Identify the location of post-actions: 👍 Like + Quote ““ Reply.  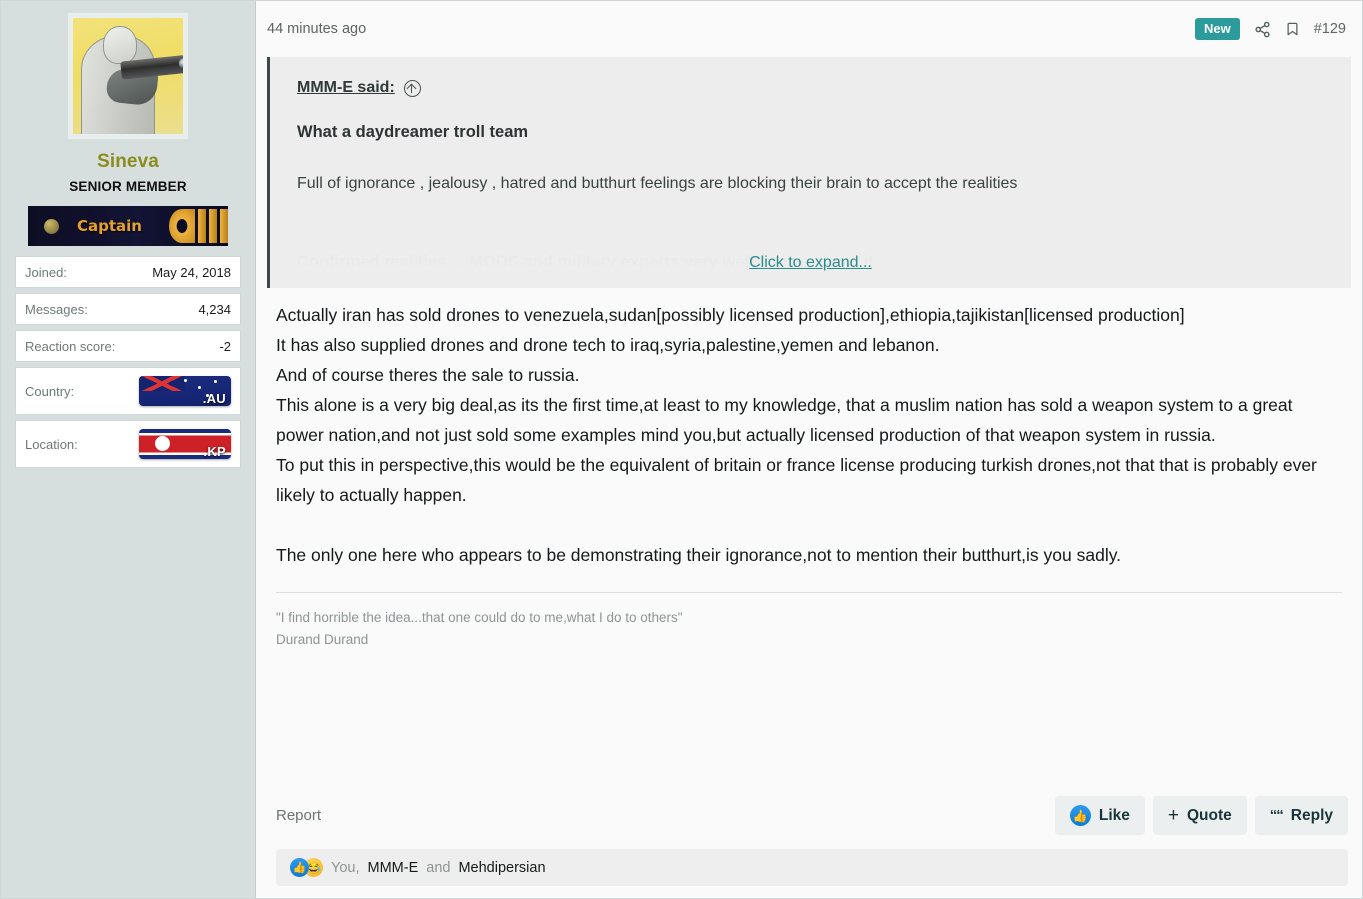
(1201, 815).